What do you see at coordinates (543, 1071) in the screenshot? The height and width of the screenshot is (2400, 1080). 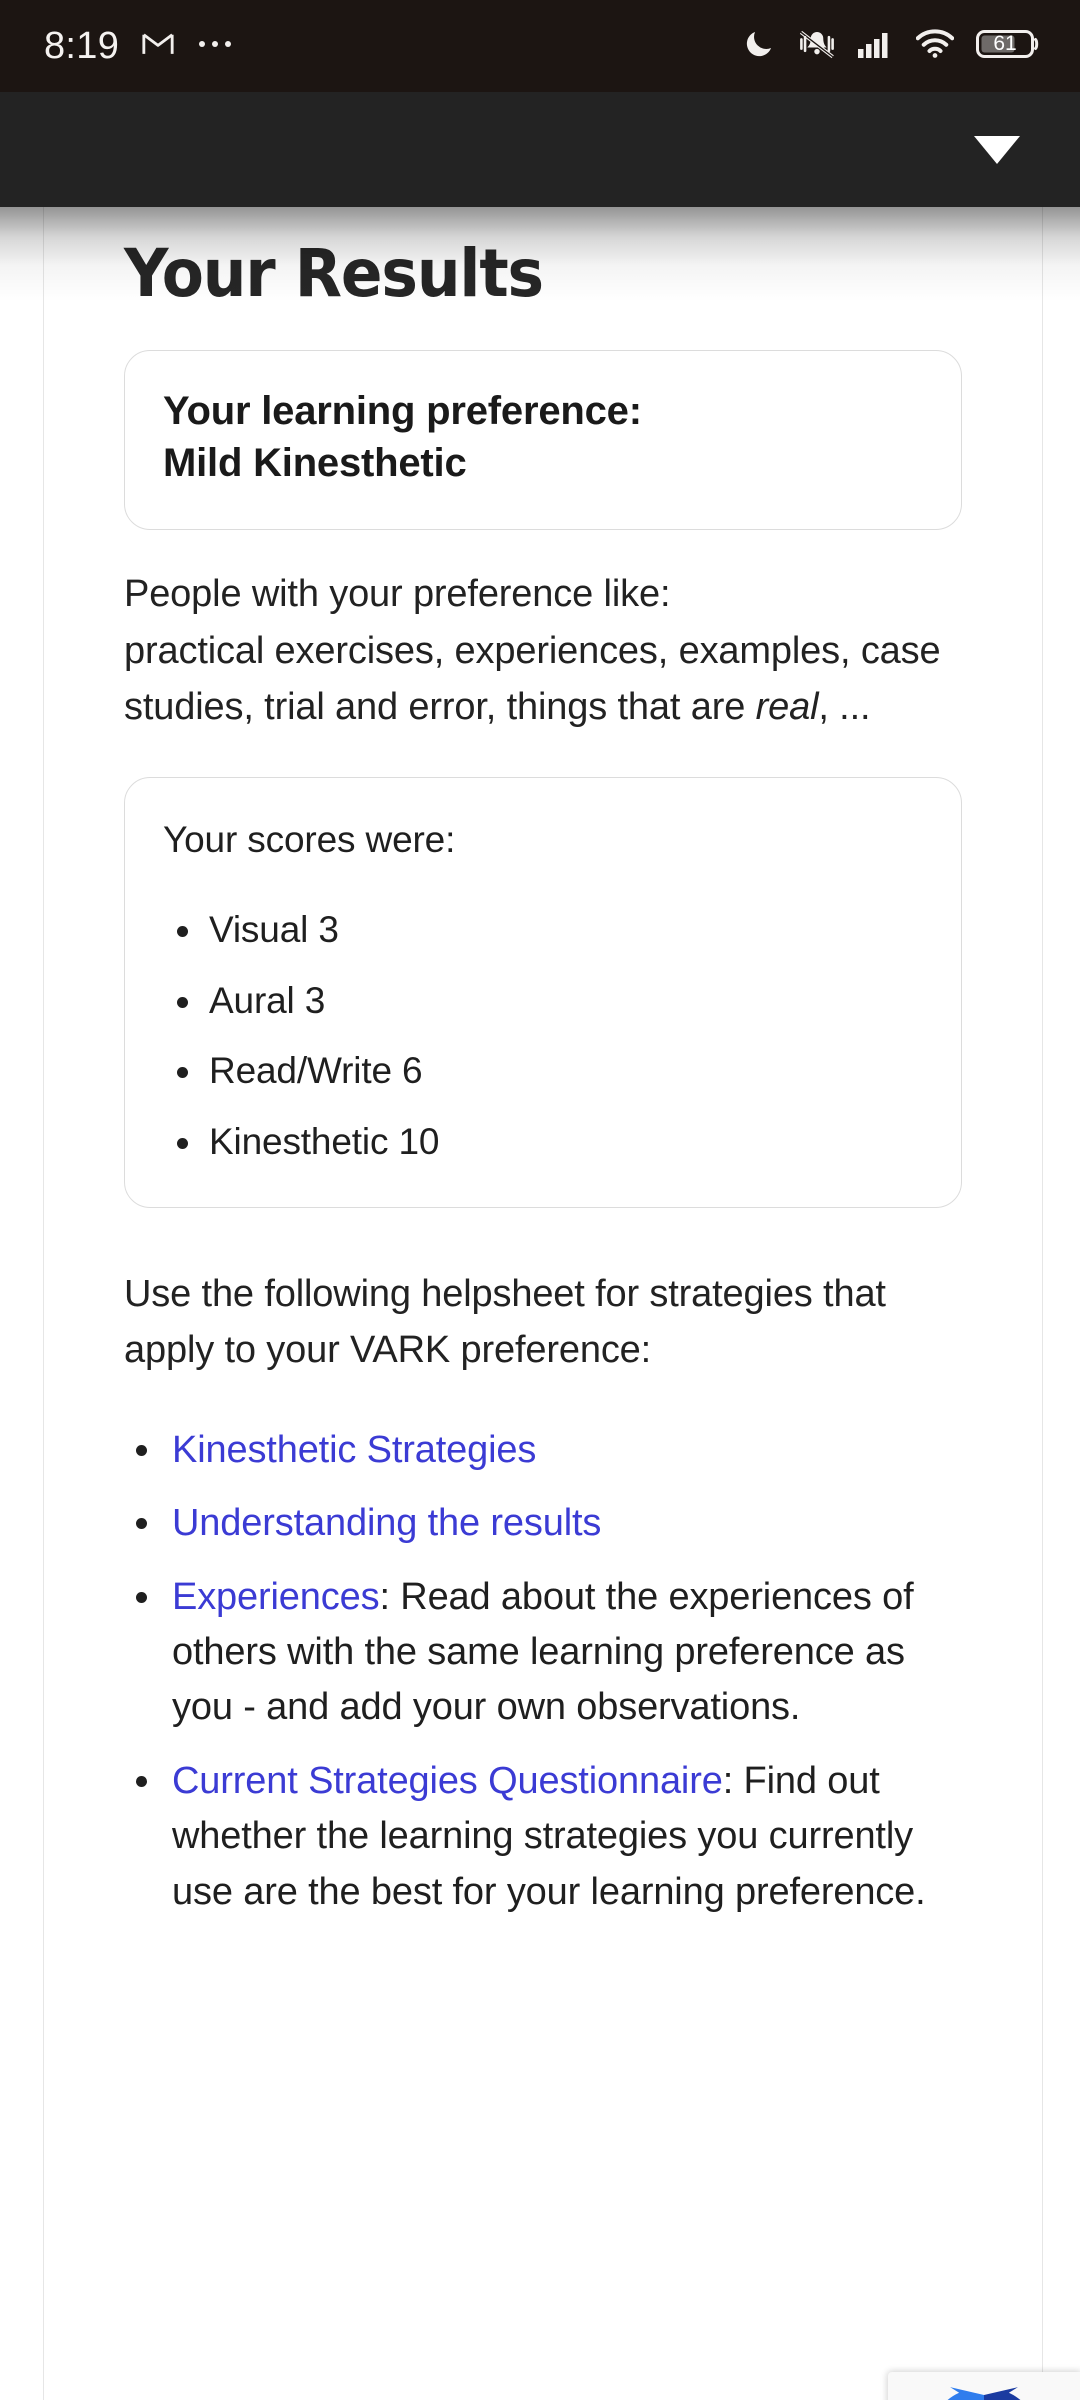 I see `list-item: Read/Write 6` at bounding box center [543, 1071].